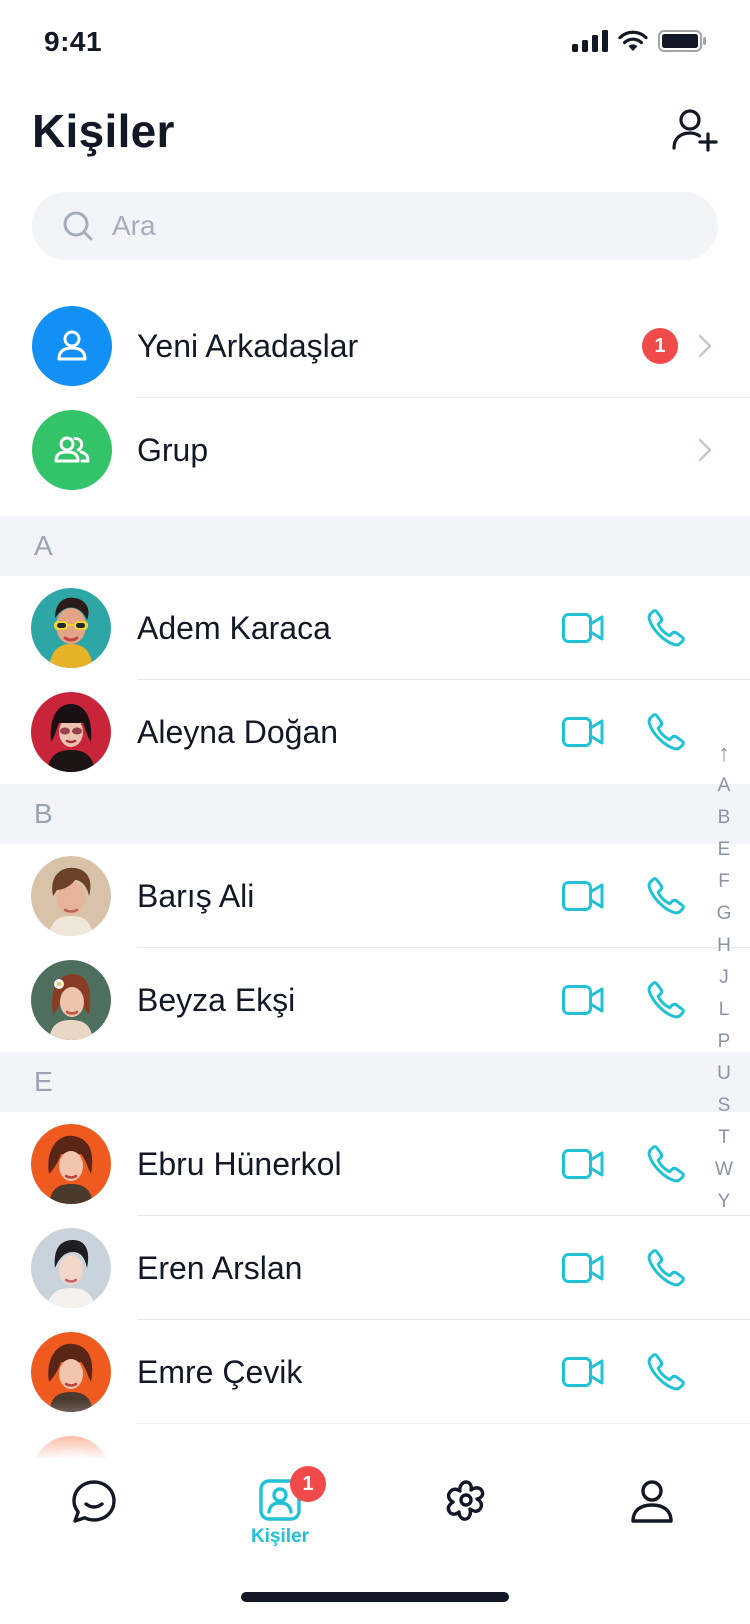 The height and width of the screenshot is (1624, 750). Describe the element at coordinates (375, 546) in the screenshot. I see `section-header-a: A` at that location.